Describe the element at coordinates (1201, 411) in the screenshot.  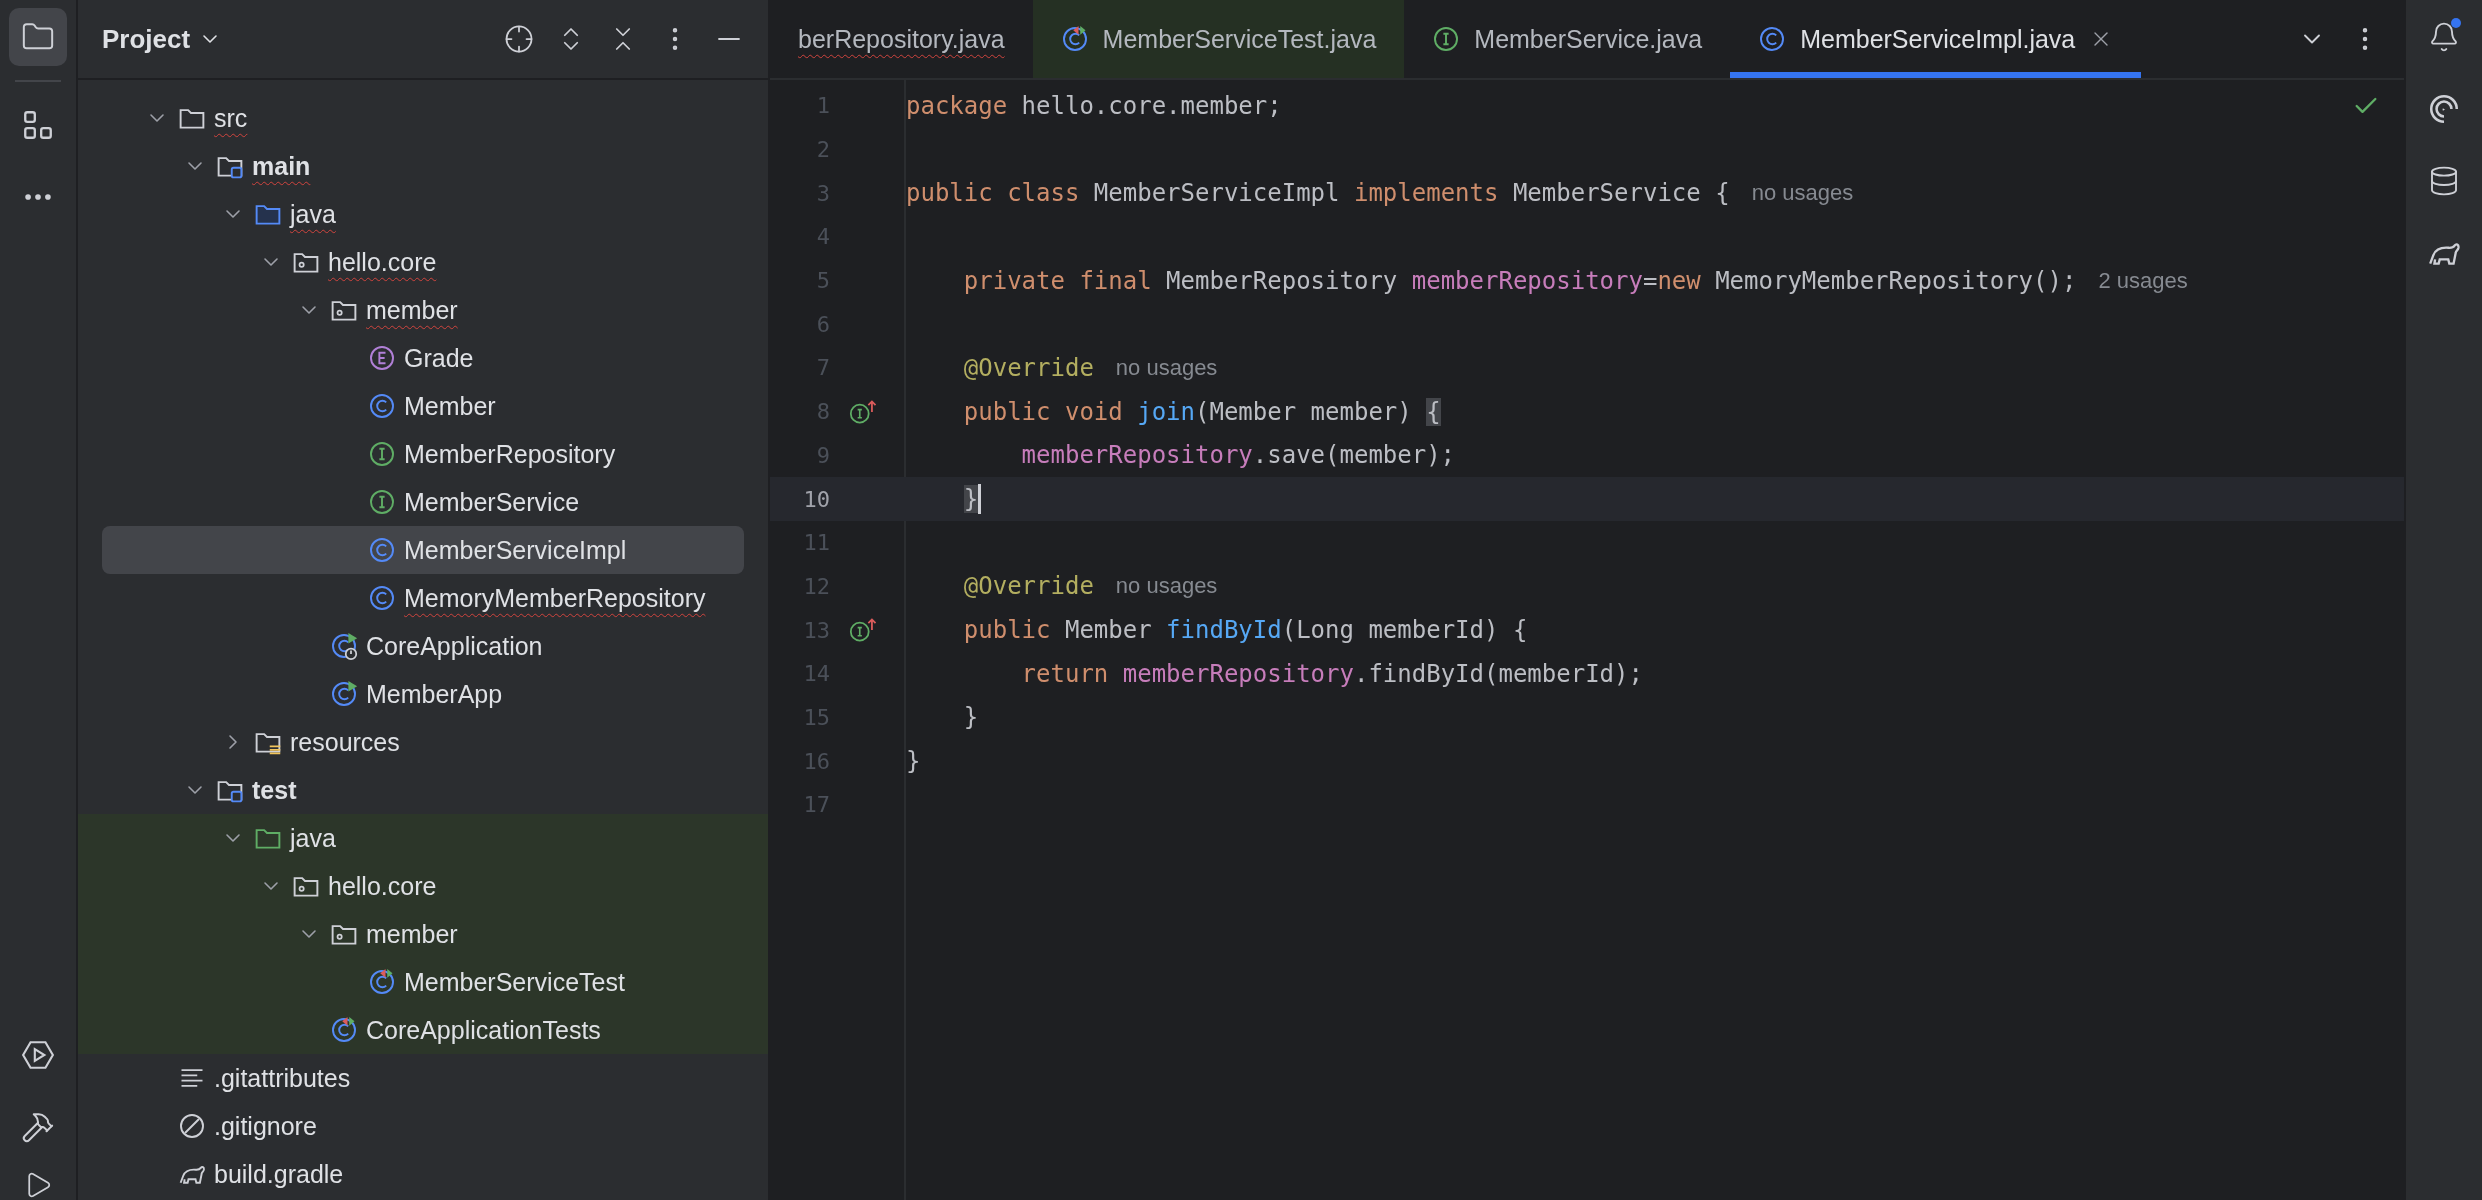
I see `code-line: public void join(Member member) {` at that location.